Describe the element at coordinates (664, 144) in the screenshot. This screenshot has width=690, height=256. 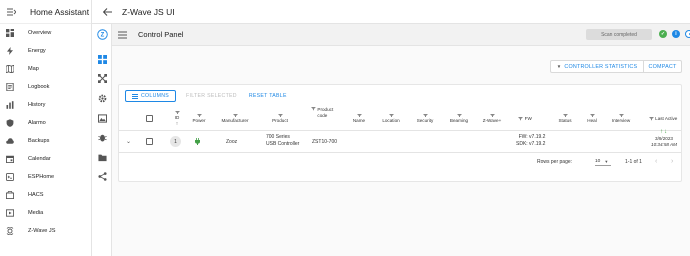
I see `last-active-time: 10:34:58 AM` at that location.